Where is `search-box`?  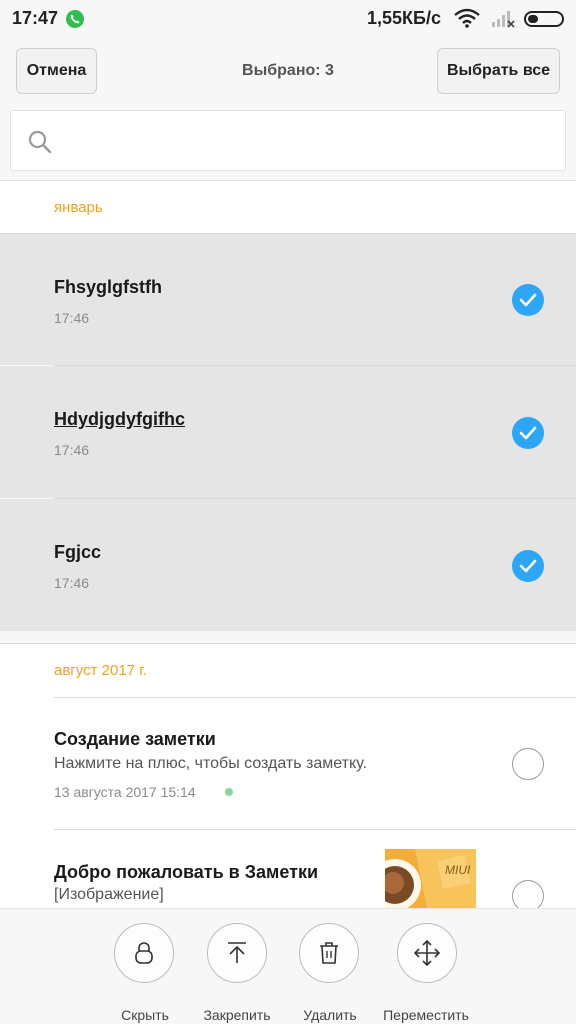
search-box is located at coordinates (288, 140).